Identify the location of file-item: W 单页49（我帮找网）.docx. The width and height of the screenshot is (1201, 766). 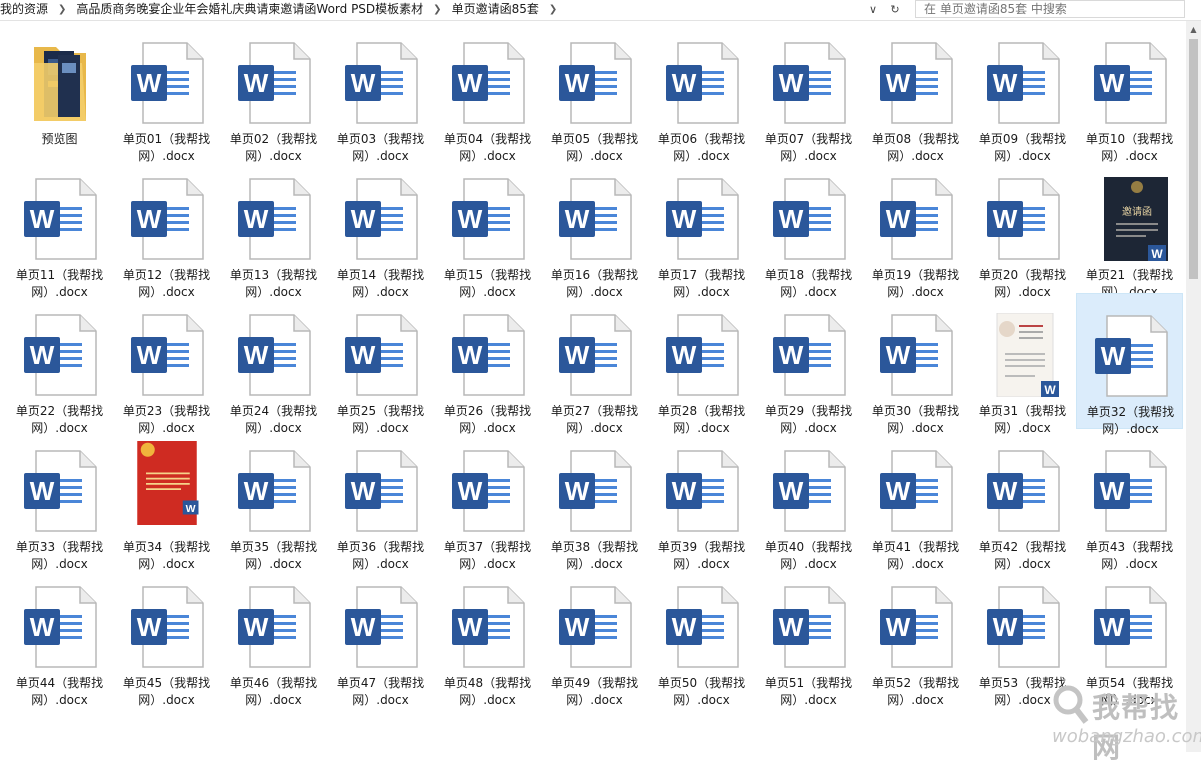
(594, 636).